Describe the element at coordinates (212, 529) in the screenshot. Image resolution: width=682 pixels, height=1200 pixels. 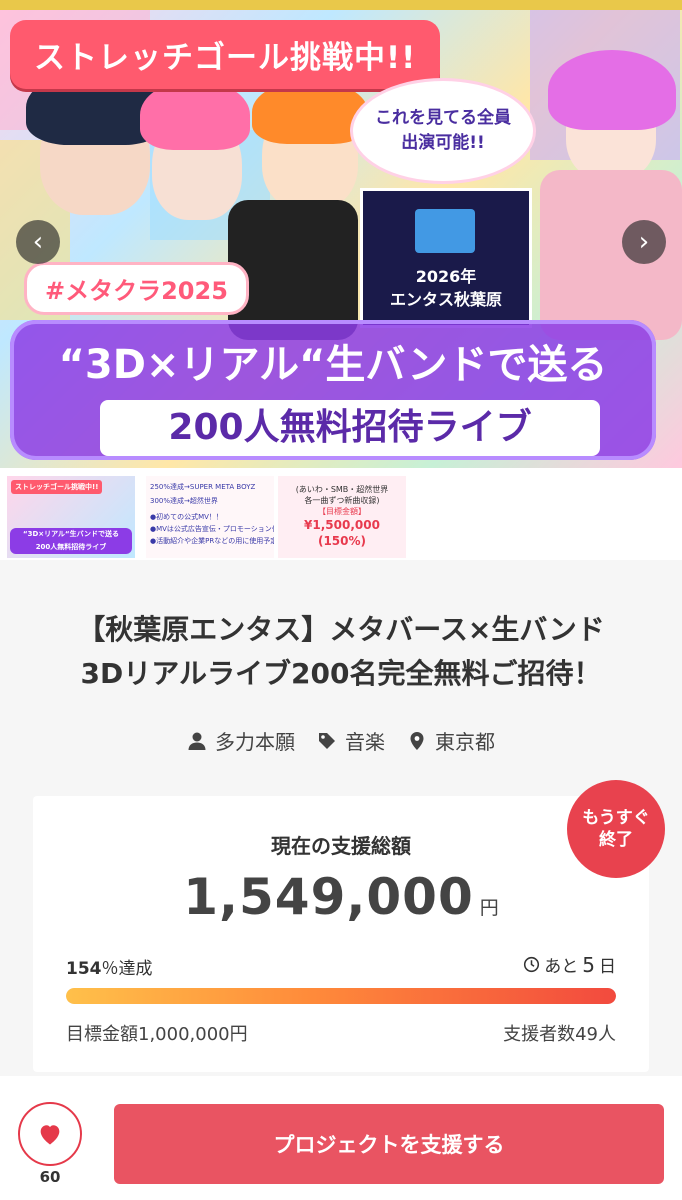
I see `thumb2-line: ●MVは公式広告宣伝・プロモーション付き` at that location.